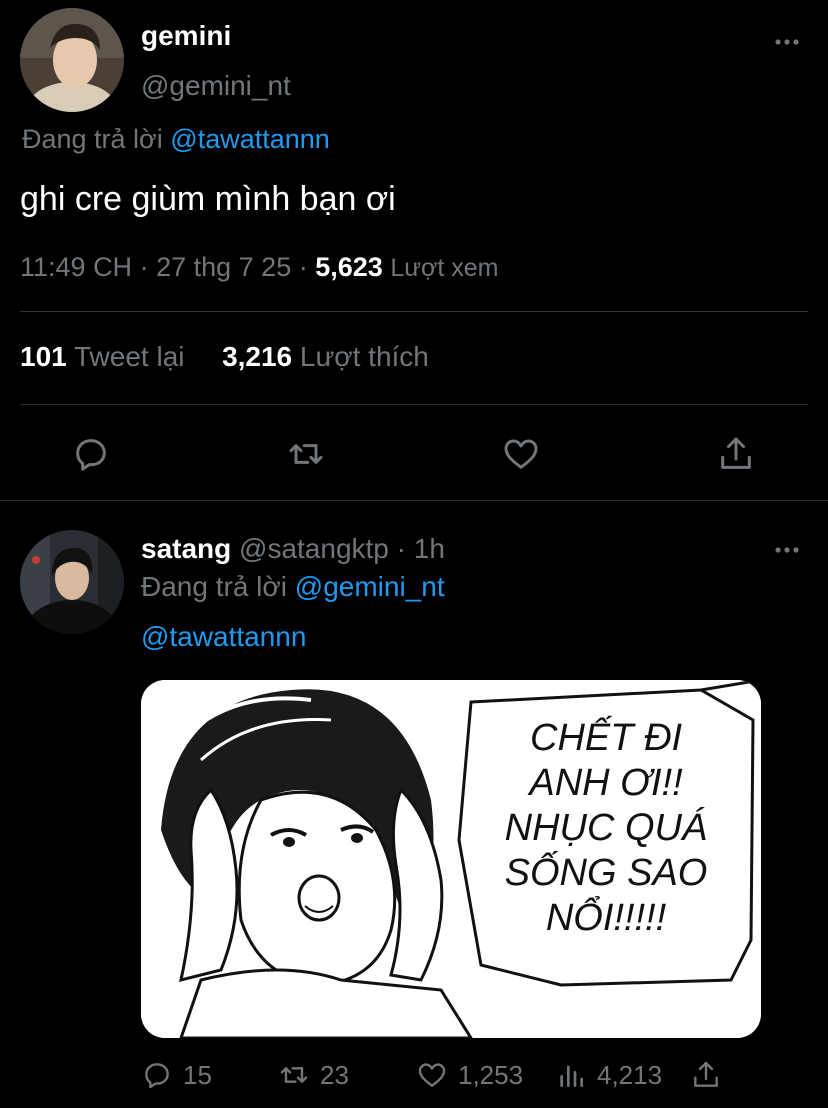  I want to click on reply-count: 15, so click(197, 1074).